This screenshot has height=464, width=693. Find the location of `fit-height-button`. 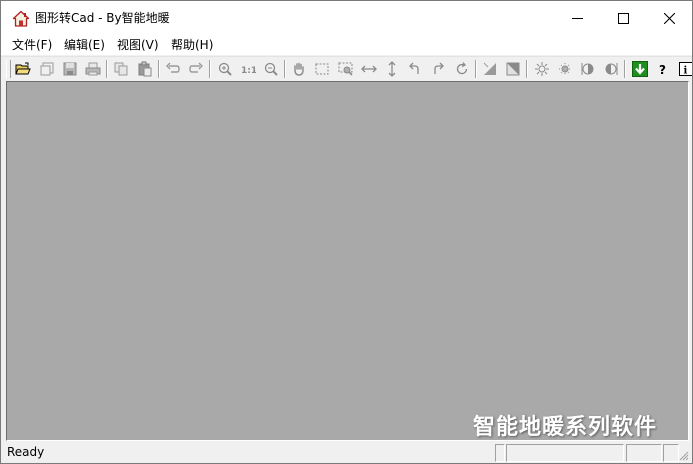

fit-height-button is located at coordinates (392, 69).